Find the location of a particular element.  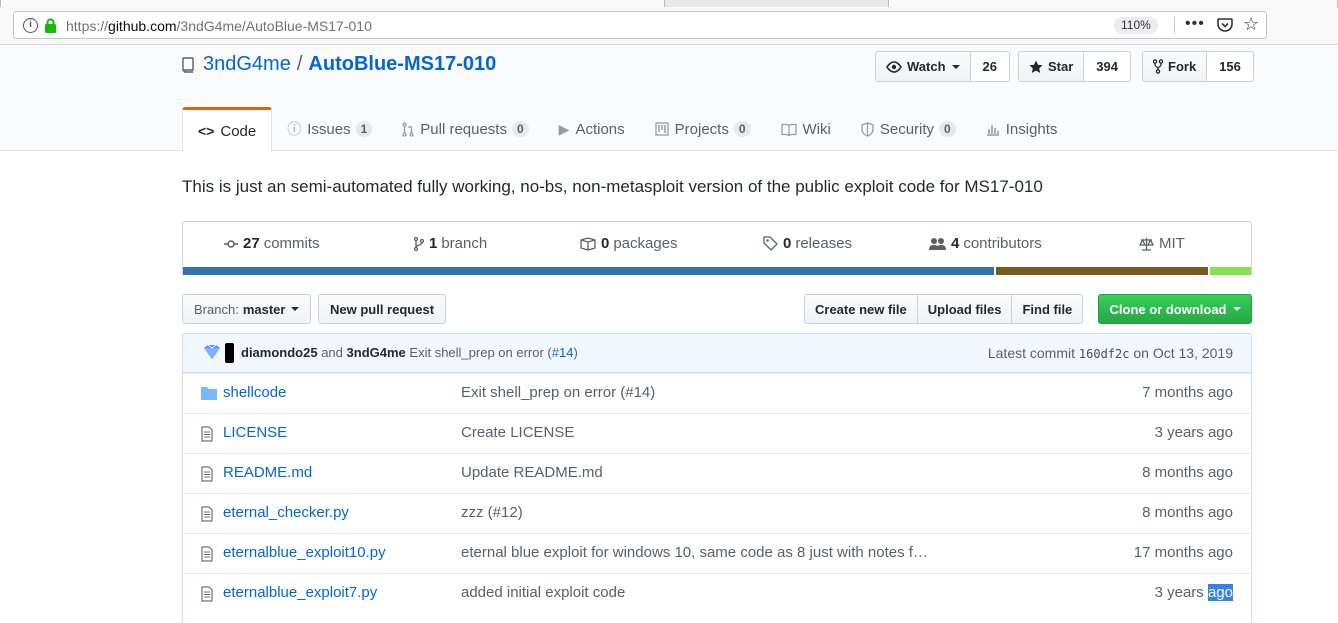

releases-link: 0 releases is located at coordinates (807, 243).